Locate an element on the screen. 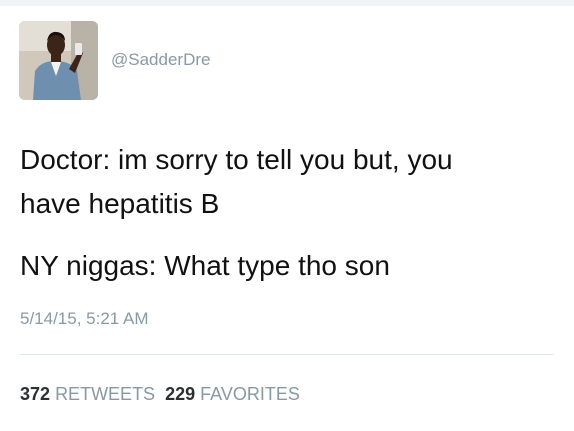 The image size is (574, 431). tweet-text-line: NY niggas: What type tho son is located at coordinates (205, 265).